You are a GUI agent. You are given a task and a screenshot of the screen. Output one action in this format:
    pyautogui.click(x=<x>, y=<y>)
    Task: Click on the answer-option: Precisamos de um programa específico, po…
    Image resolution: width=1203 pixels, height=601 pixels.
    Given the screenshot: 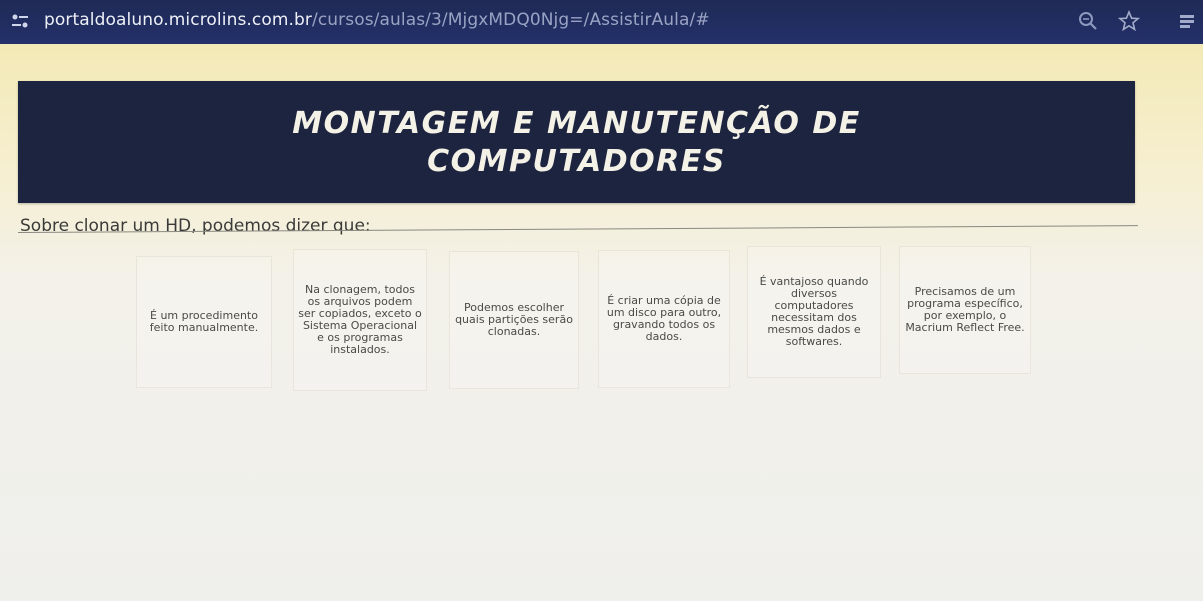 What is the action you would take?
    pyautogui.click(x=965, y=310)
    